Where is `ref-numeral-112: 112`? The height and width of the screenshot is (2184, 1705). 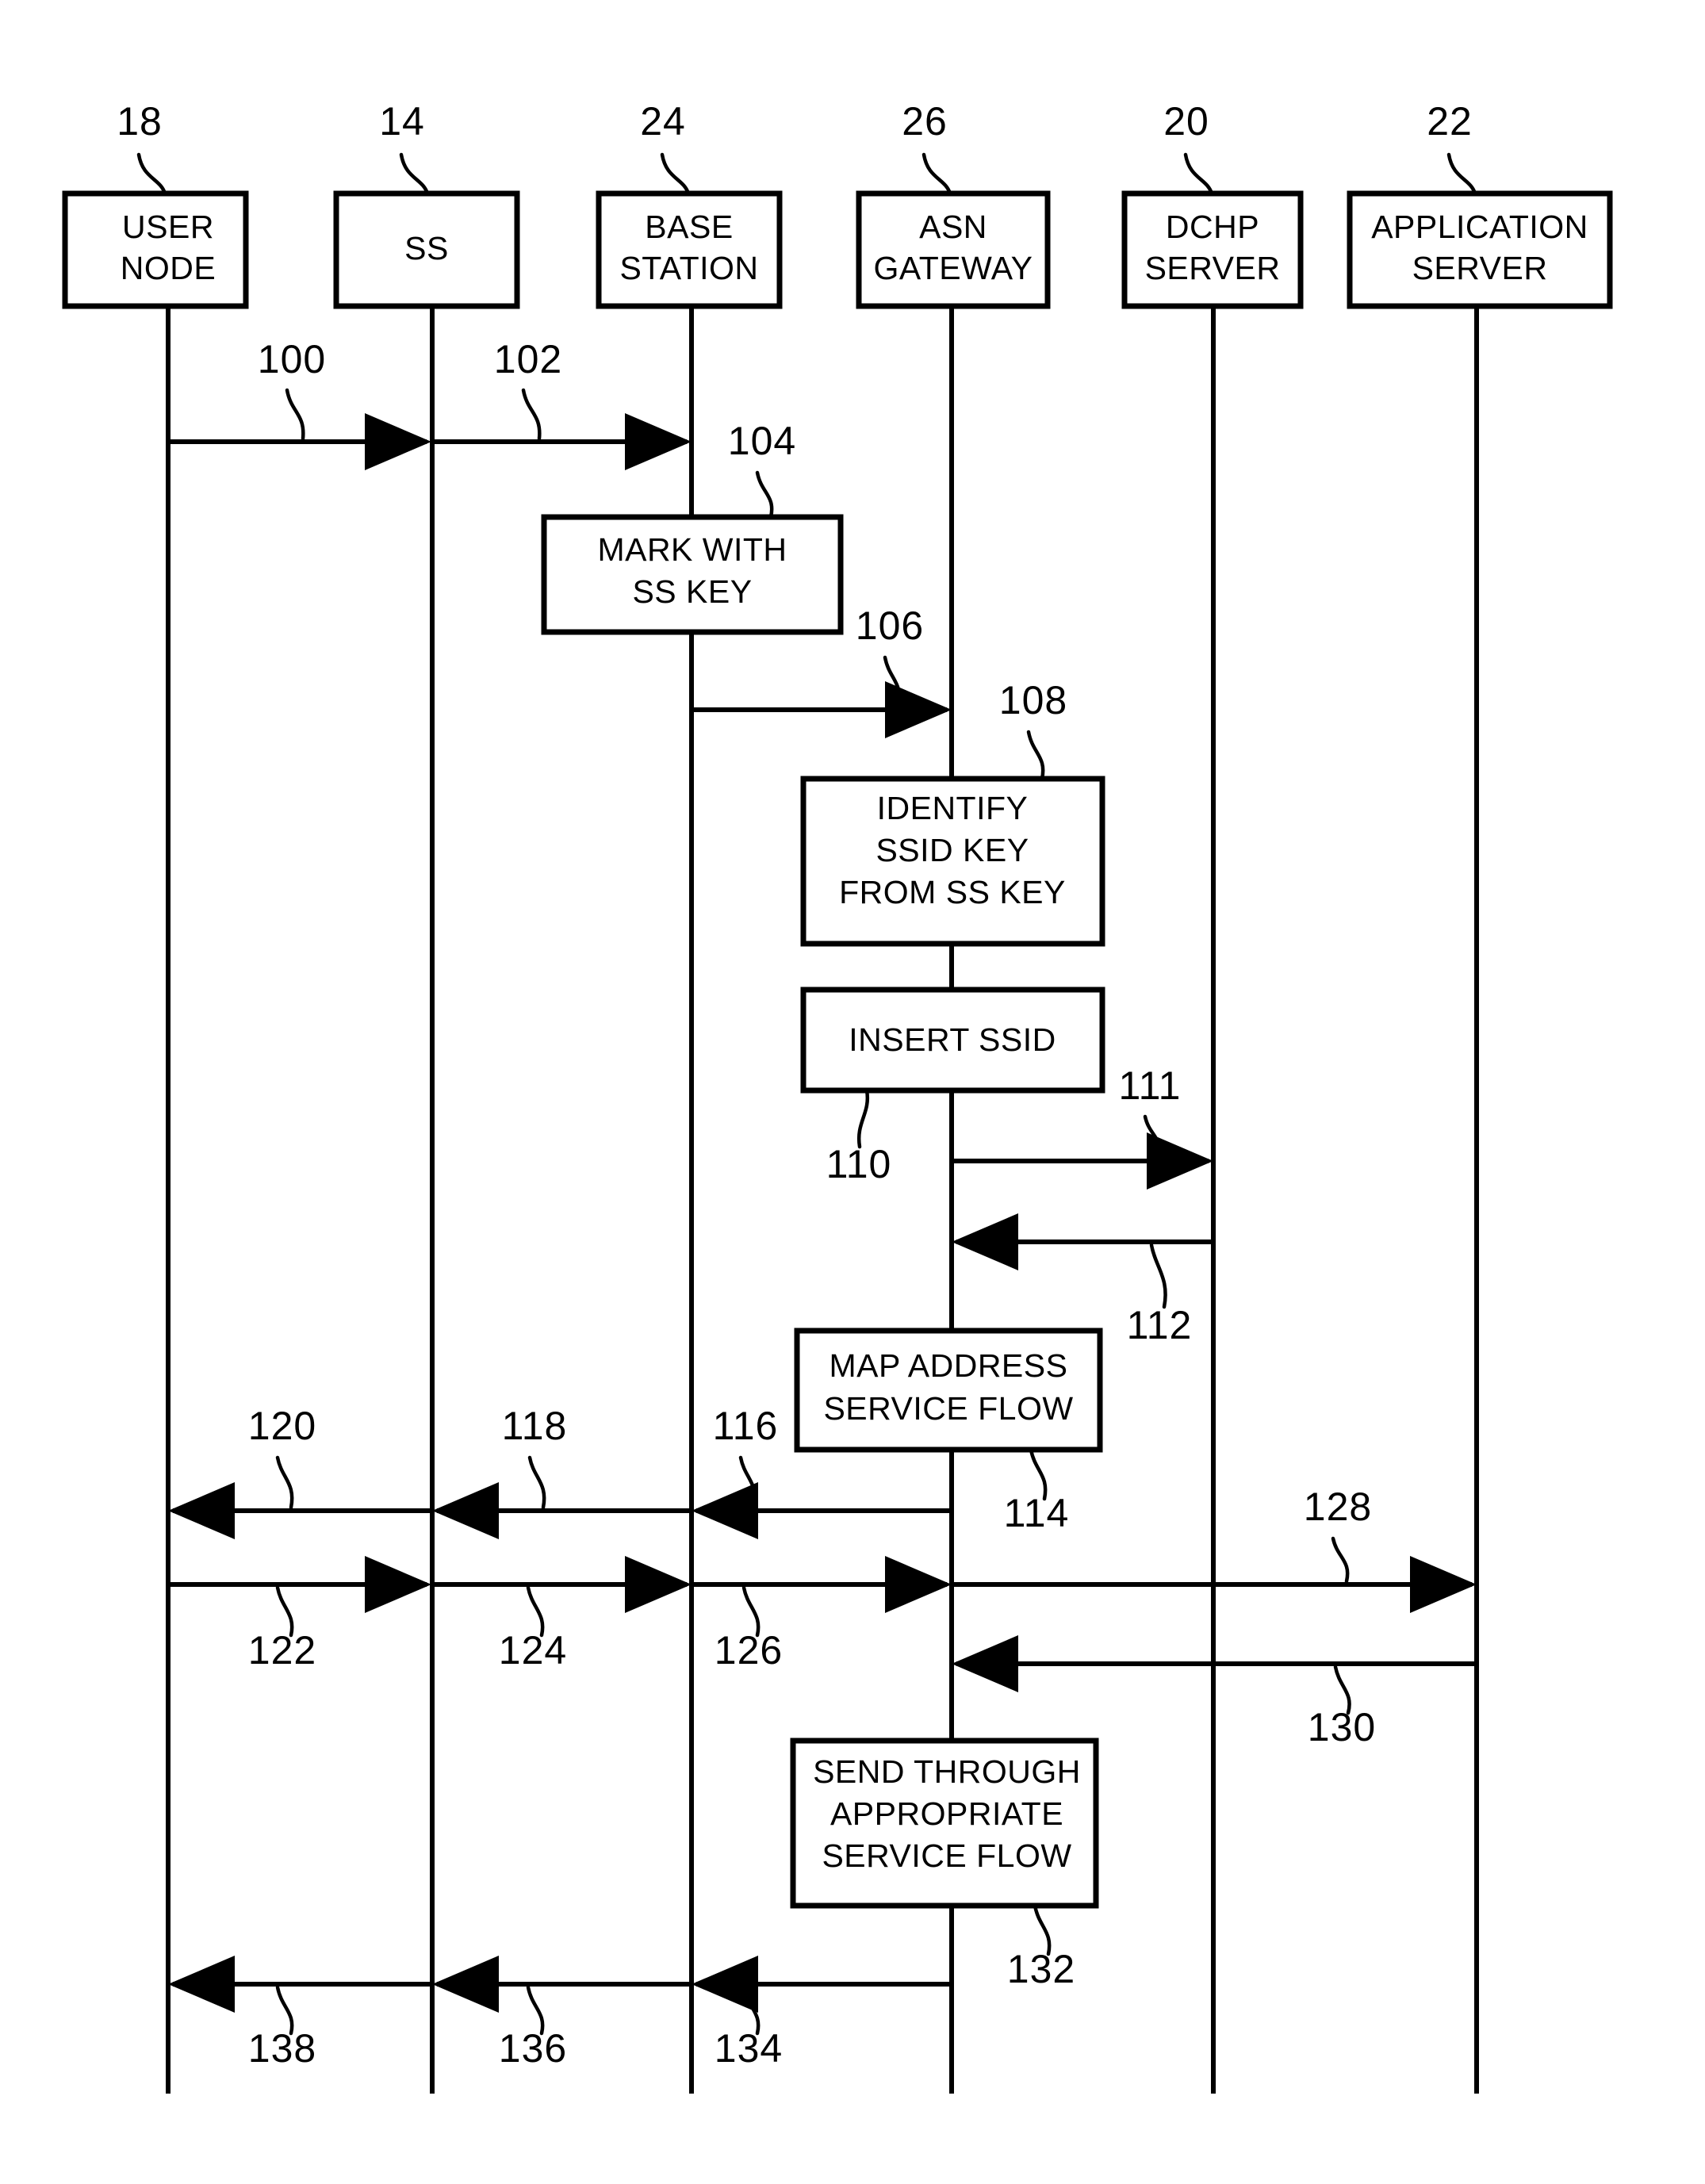 ref-numeral-112: 112 is located at coordinates (1160, 1325).